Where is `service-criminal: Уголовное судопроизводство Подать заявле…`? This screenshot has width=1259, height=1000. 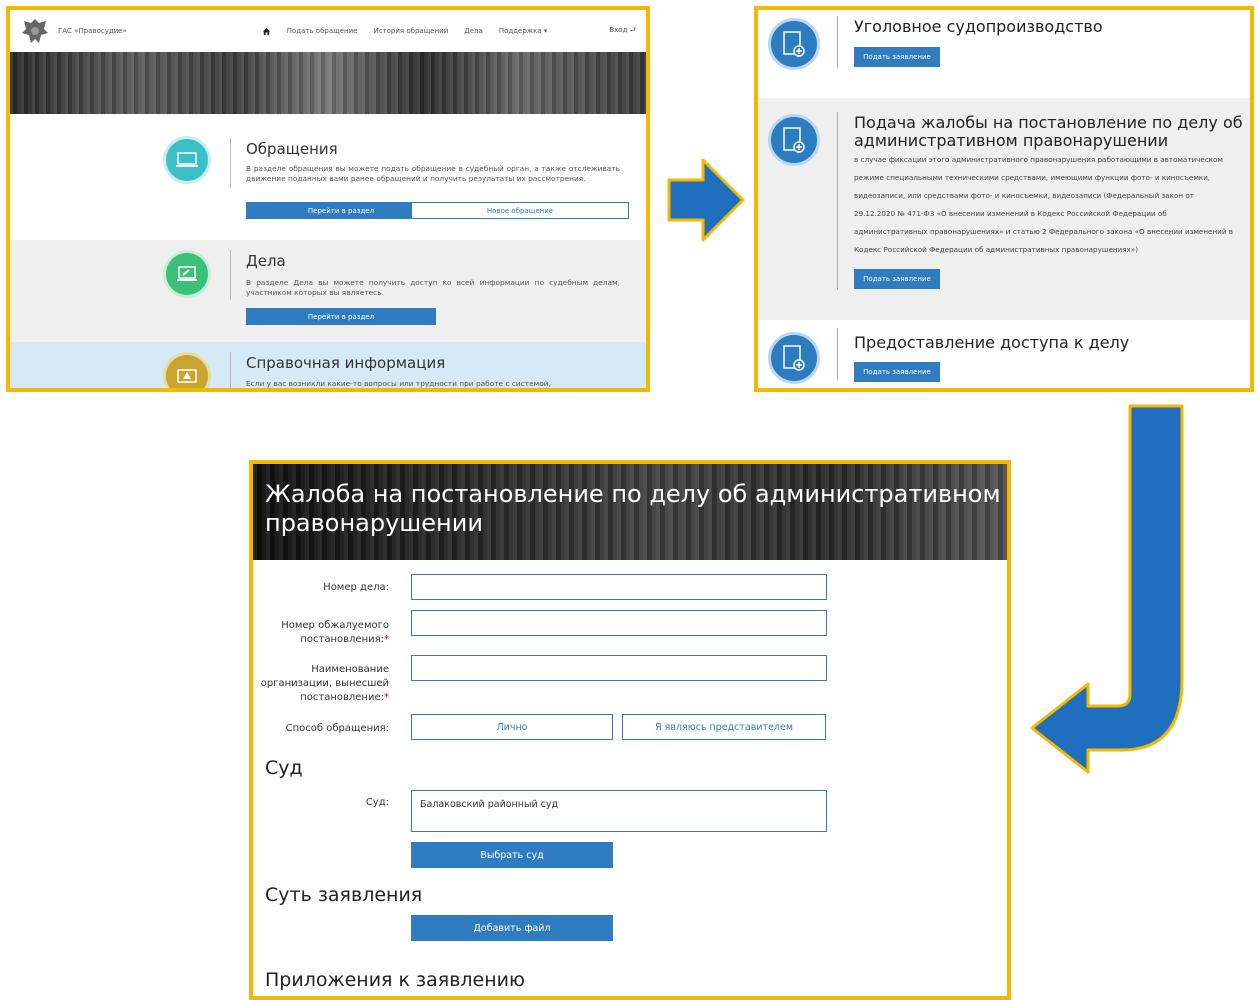 service-criminal: Уголовное судопроизводство Подать заявле… is located at coordinates (1004, 54).